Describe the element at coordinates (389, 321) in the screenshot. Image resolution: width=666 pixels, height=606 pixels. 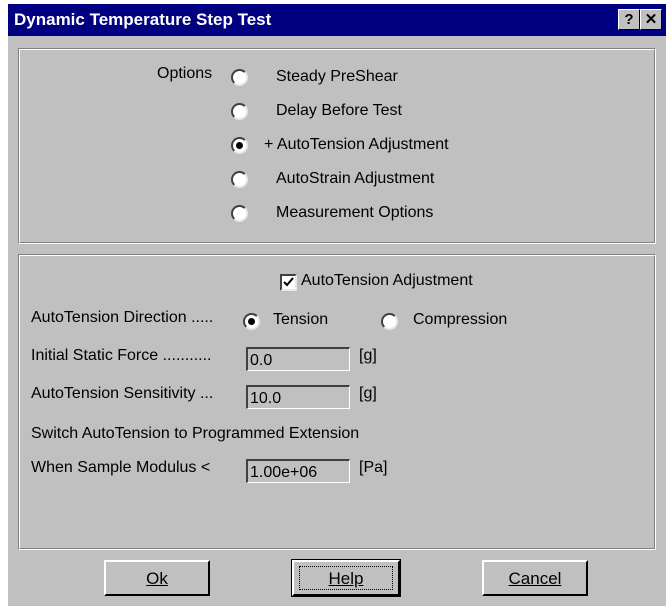
I see `radio-compression` at that location.